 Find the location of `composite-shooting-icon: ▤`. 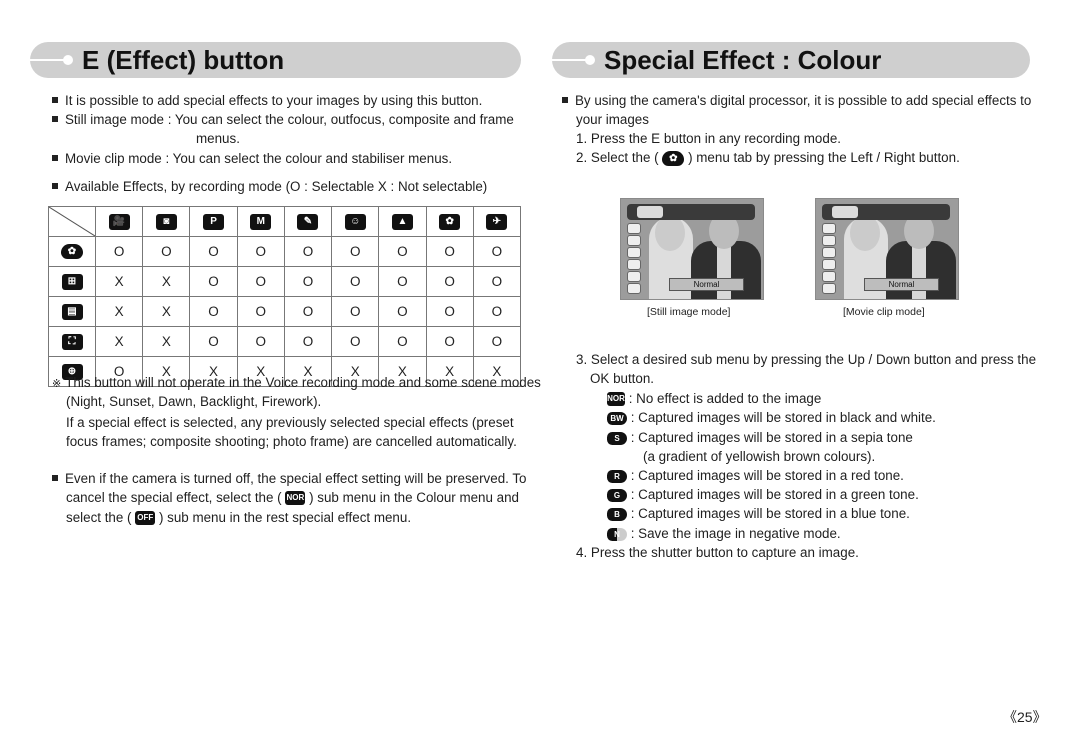

composite-shooting-icon: ▤ is located at coordinates (72, 311).